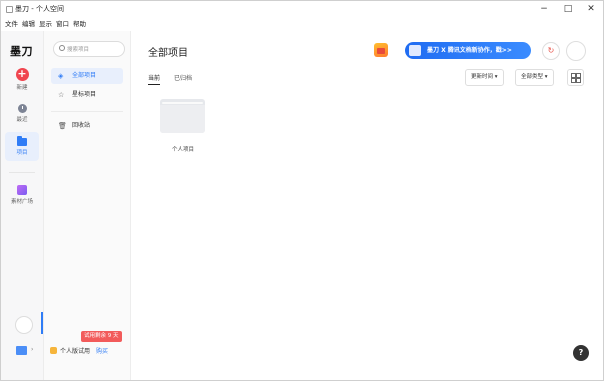  Describe the element at coordinates (75, 351) in the screenshot. I see `plan-label: 个人版试用` at that location.